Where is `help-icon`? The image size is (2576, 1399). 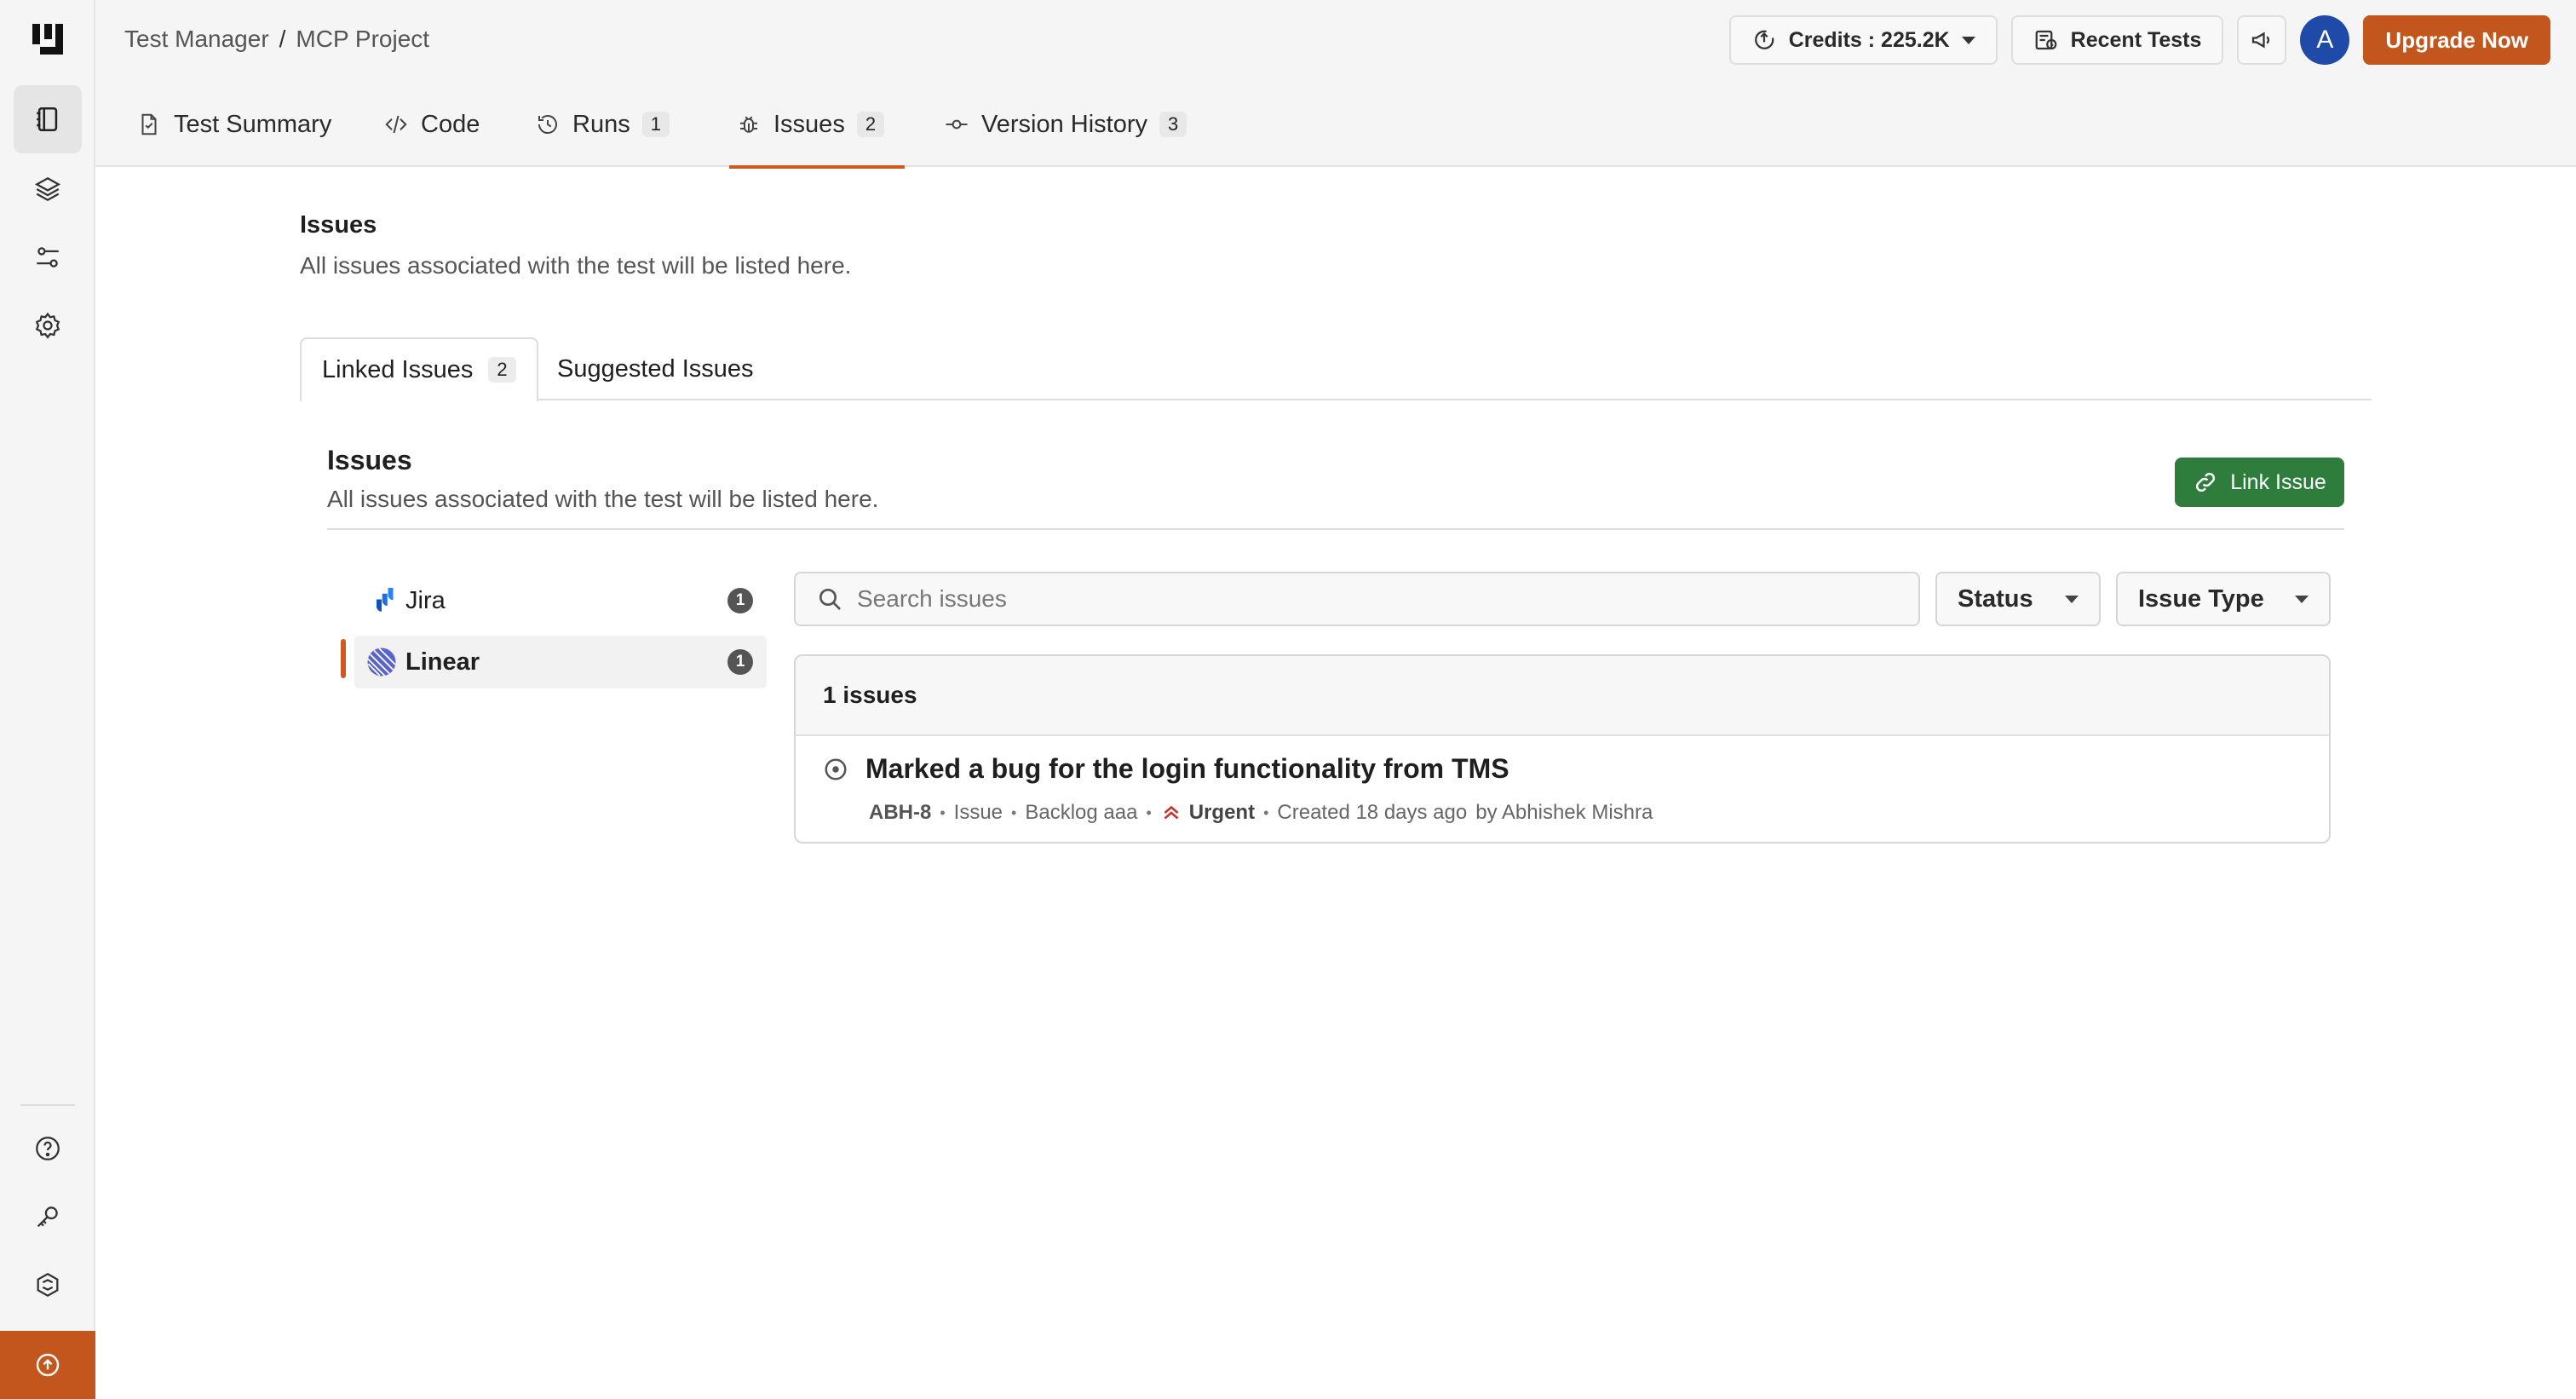 help-icon is located at coordinates (48, 1148).